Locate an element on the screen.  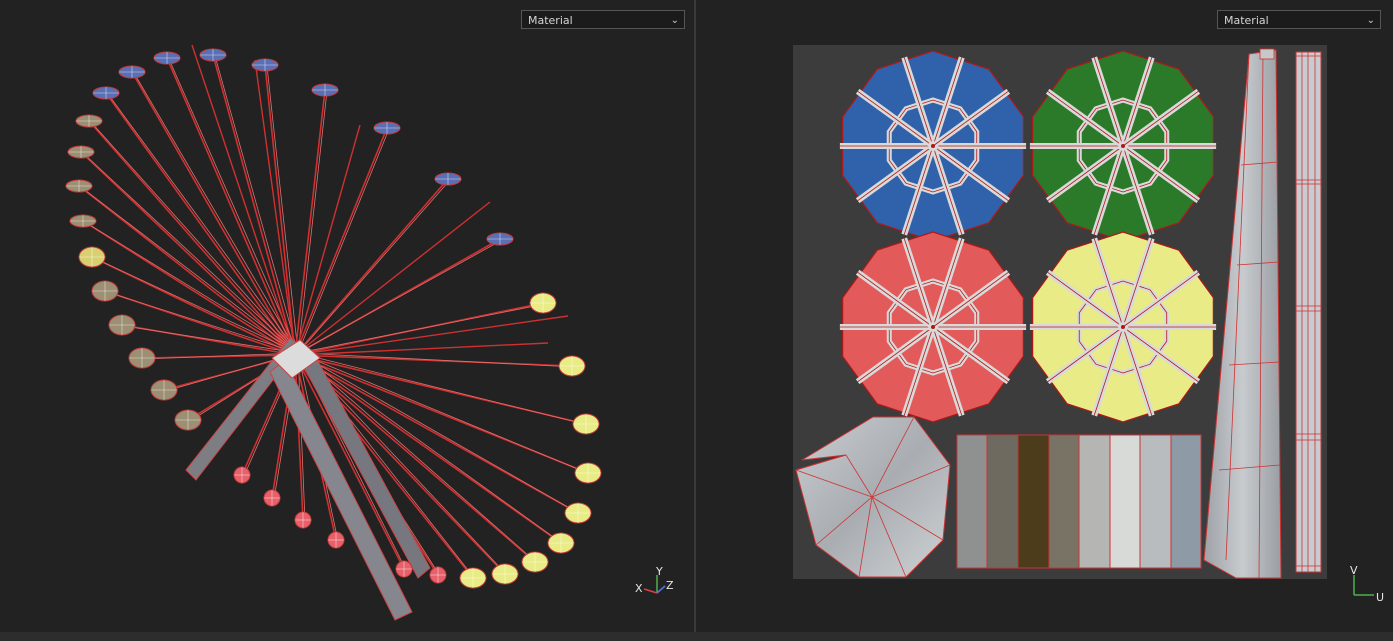
material-select-uv: Material ⌄ is located at coordinates (1299, 19).